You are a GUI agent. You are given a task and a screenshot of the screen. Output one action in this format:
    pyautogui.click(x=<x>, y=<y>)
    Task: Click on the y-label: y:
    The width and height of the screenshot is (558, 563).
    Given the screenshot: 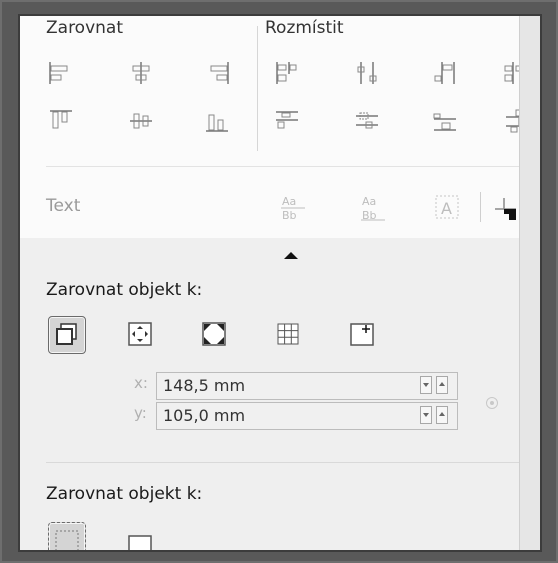 What is the action you would take?
    pyautogui.click(x=140, y=413)
    